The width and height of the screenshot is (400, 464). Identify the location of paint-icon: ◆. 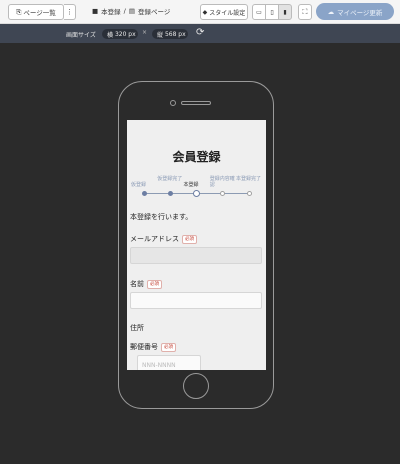
(205, 12).